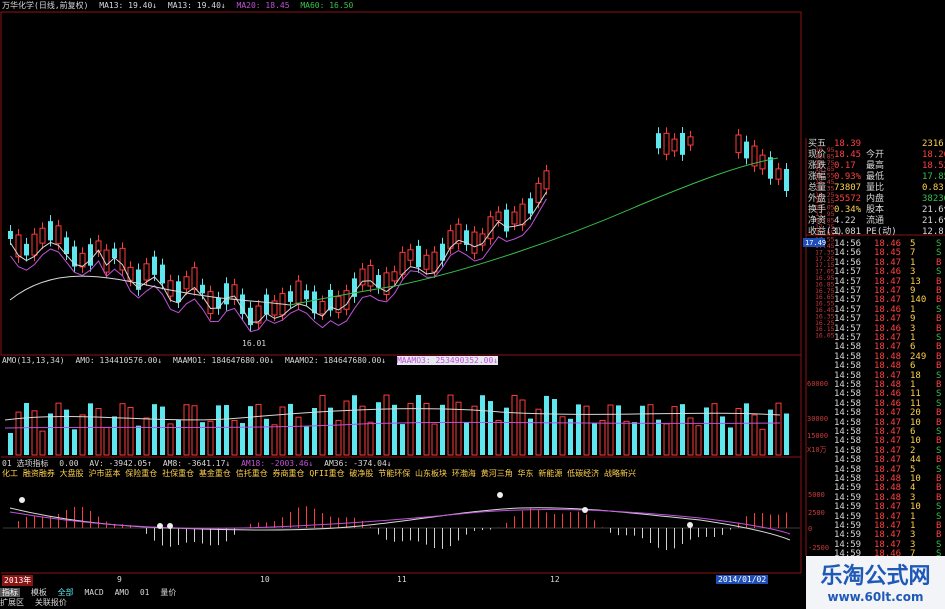 Image resolution: width=945 pixels, height=609 pixels. I want to click on indicator-lines, so click(401, 521).